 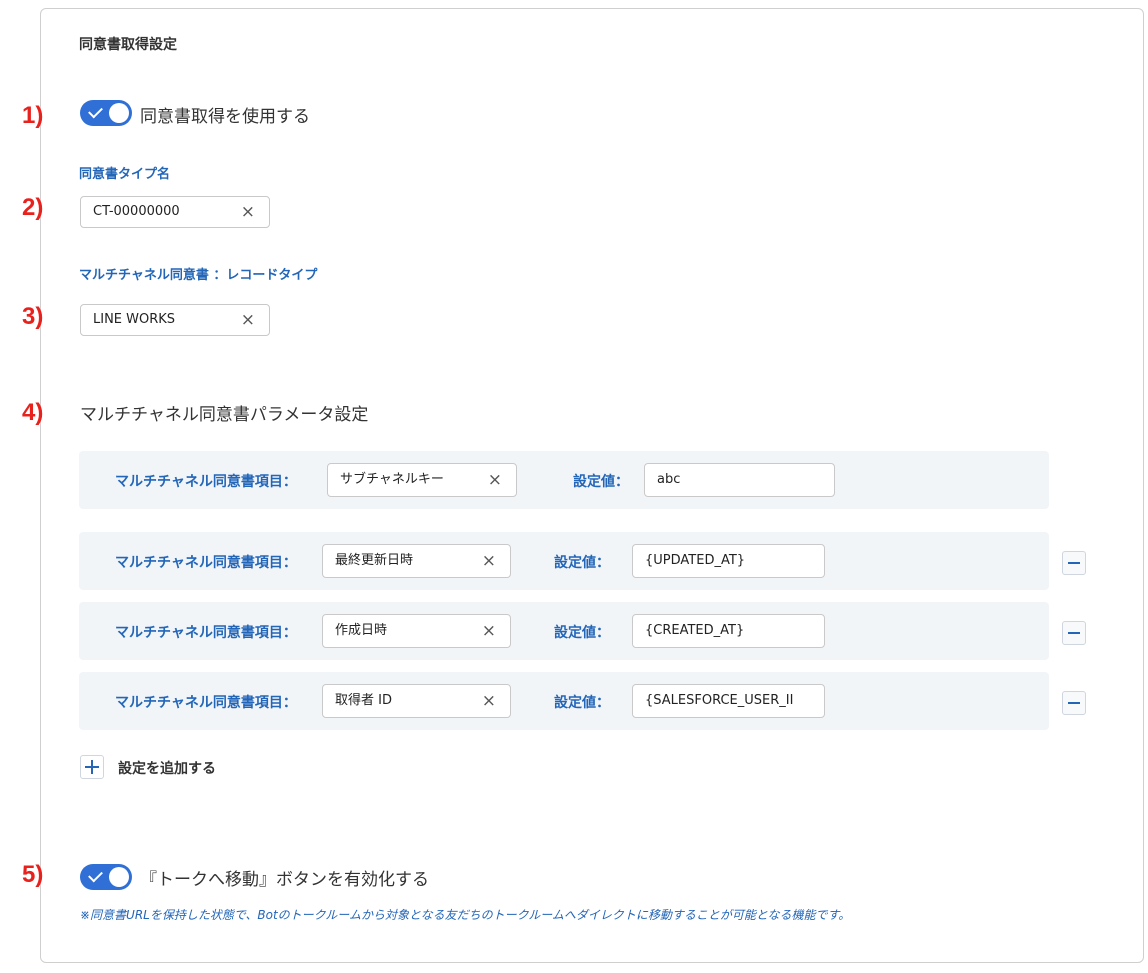 What do you see at coordinates (361, 630) in the screenshot?
I see `item-value: 作成日時` at bounding box center [361, 630].